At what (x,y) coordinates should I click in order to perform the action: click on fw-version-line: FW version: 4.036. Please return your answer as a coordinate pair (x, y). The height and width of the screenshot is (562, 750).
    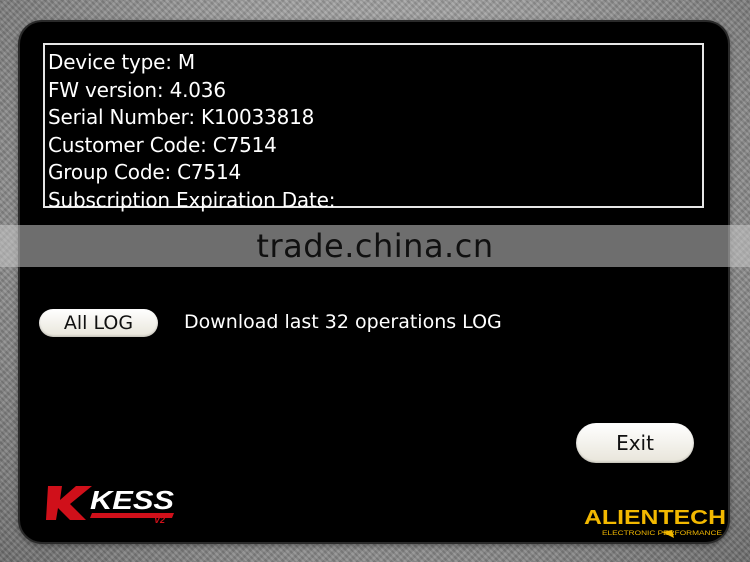
    Looking at the image, I should click on (137, 89).